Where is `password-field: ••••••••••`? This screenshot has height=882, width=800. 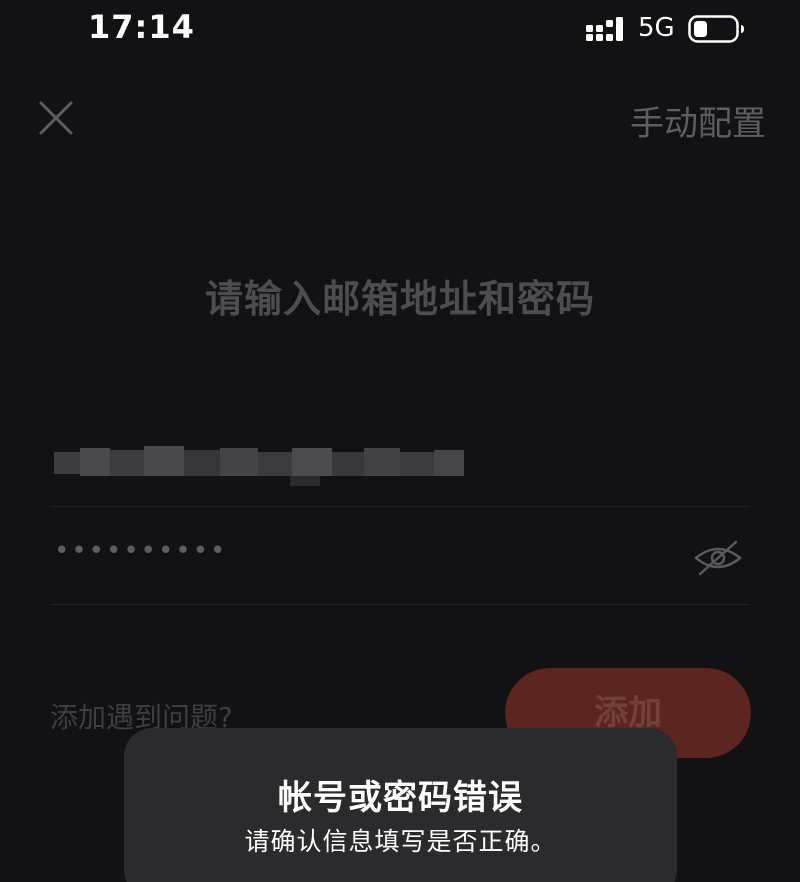
password-field: •••••••••• is located at coordinates (400, 559).